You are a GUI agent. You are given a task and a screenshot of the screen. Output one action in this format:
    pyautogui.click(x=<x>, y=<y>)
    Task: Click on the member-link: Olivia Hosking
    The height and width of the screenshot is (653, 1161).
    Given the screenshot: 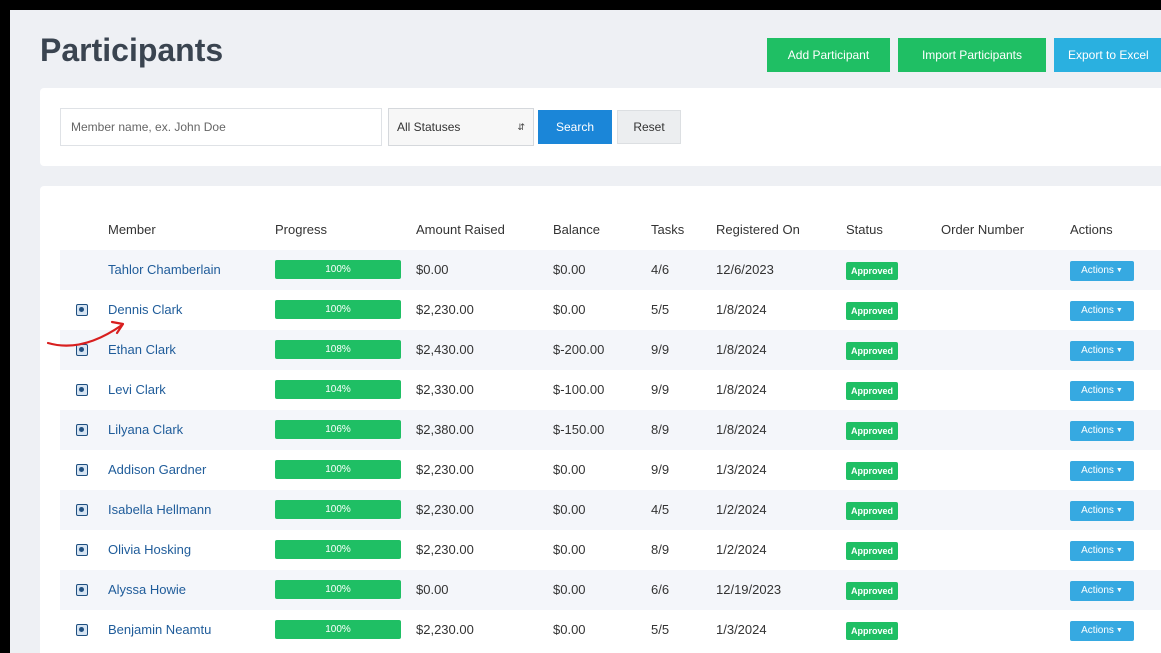 What is the action you would take?
    pyautogui.click(x=149, y=550)
    